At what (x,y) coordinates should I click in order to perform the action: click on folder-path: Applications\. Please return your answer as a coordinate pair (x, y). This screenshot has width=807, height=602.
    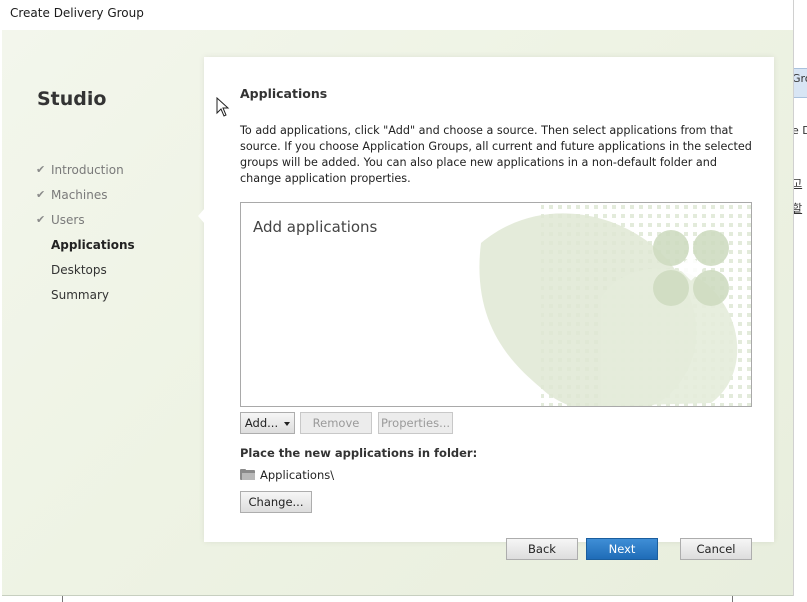
    Looking at the image, I should click on (287, 475).